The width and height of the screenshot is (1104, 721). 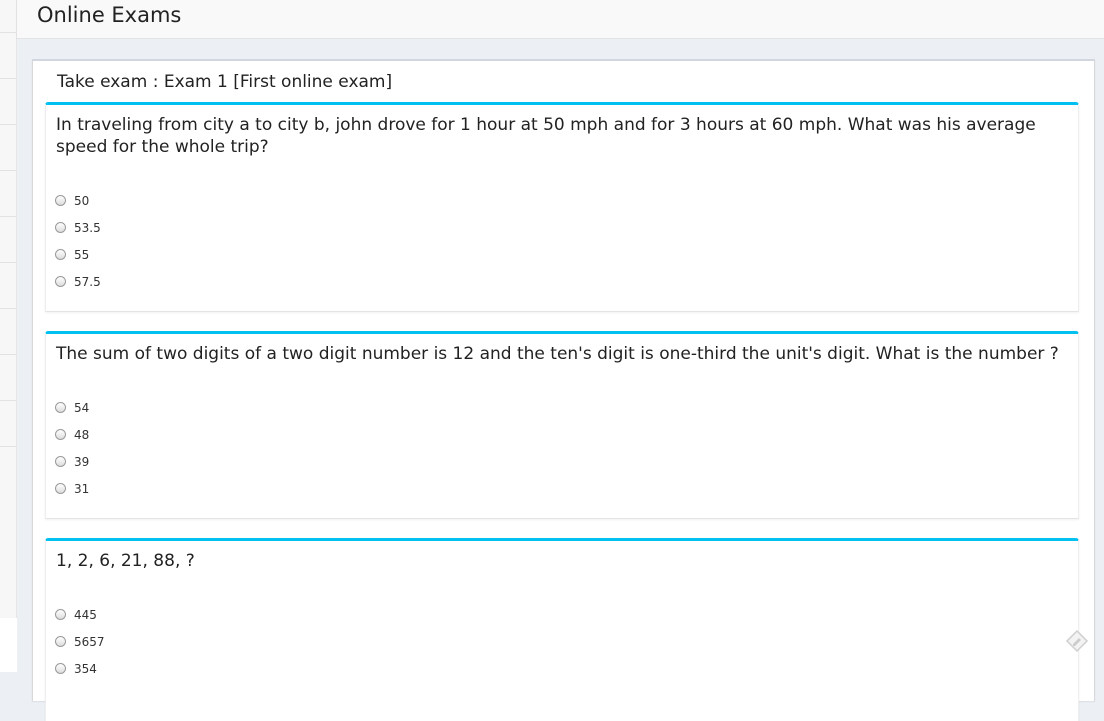 I want to click on exam-title: Take exam : Exam 1 [First online exam], so click(x=225, y=82).